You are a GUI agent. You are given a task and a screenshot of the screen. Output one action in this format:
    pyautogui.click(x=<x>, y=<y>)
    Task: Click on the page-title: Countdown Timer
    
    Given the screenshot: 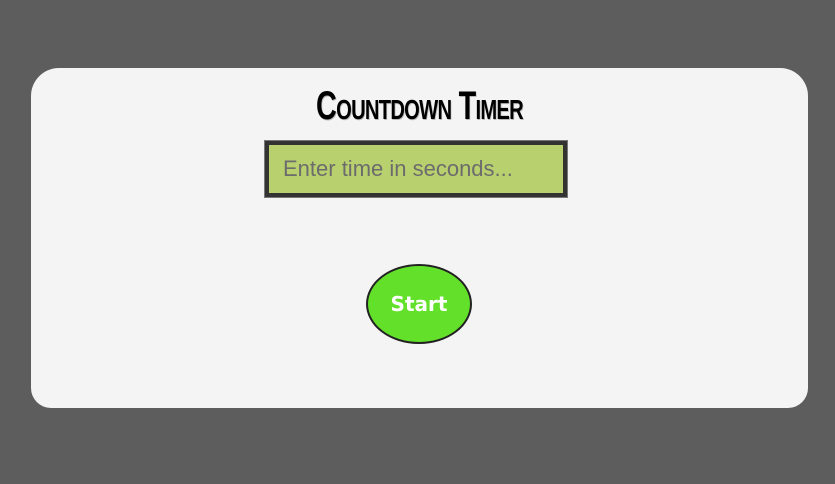 What is the action you would take?
    pyautogui.click(x=420, y=106)
    